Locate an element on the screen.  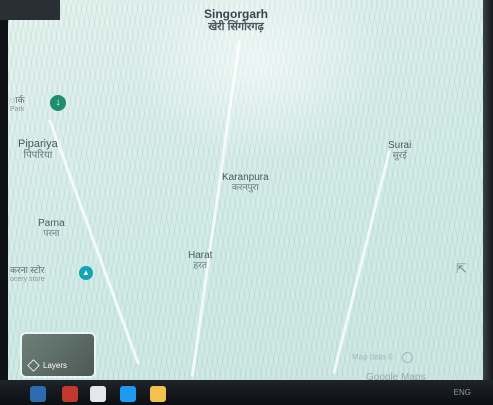
place-label-singorgarh: Singorgarh खेरी सिंगोरगढ़ is located at coordinates (236, 20).